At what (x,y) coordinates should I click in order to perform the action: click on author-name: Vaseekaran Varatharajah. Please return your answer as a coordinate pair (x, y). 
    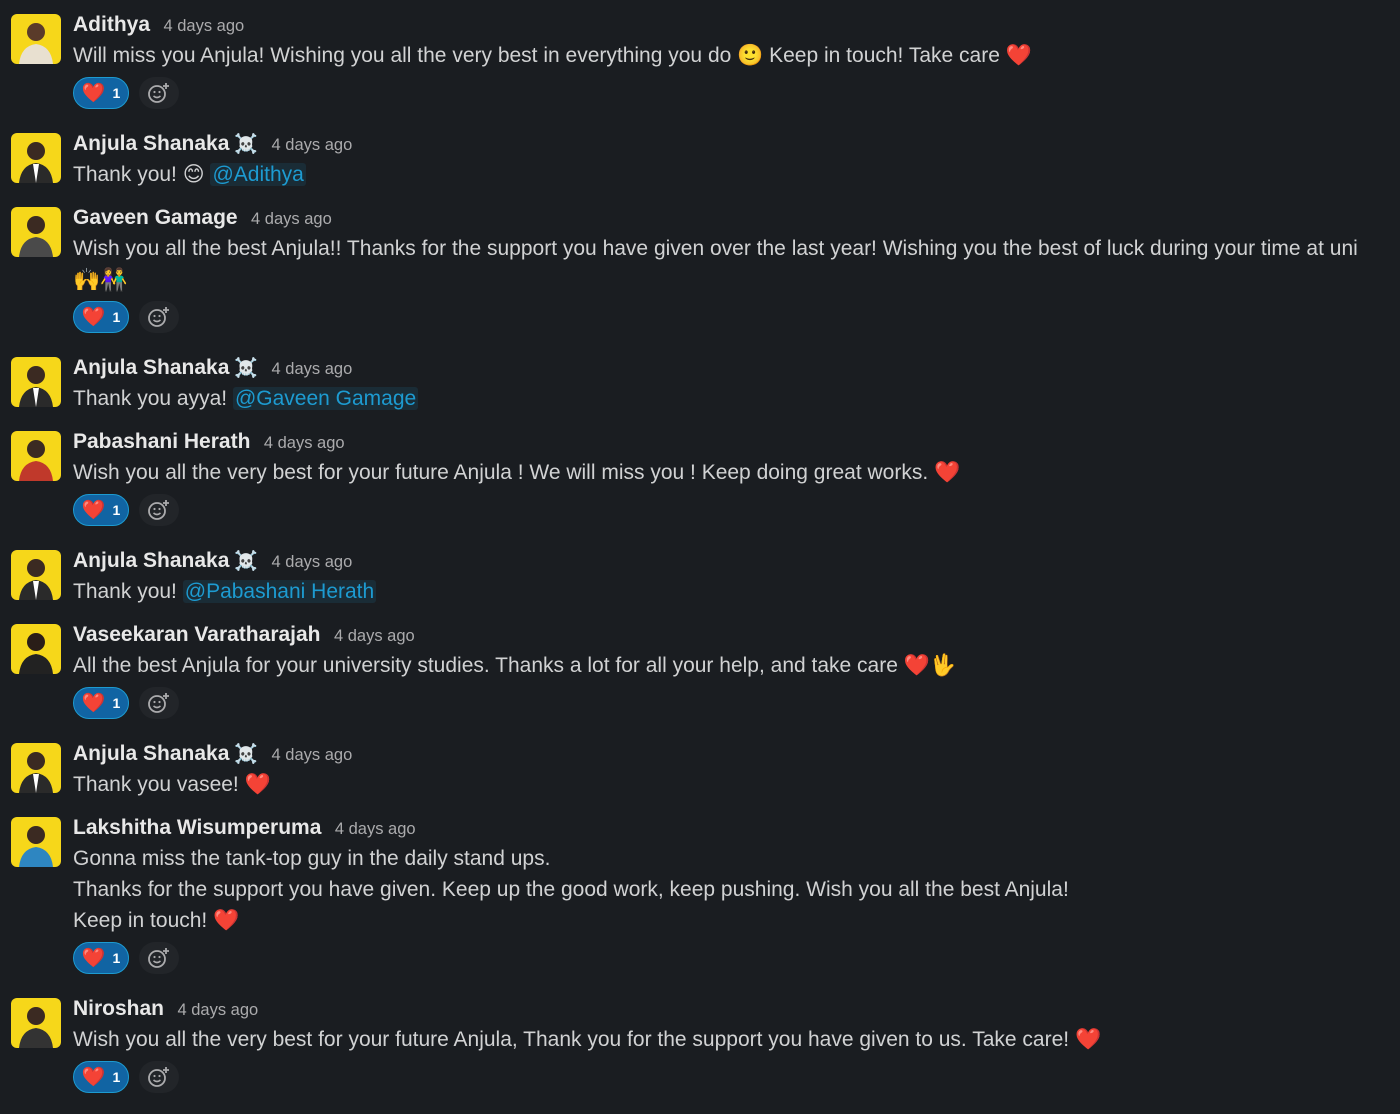
    Looking at the image, I should click on (197, 634).